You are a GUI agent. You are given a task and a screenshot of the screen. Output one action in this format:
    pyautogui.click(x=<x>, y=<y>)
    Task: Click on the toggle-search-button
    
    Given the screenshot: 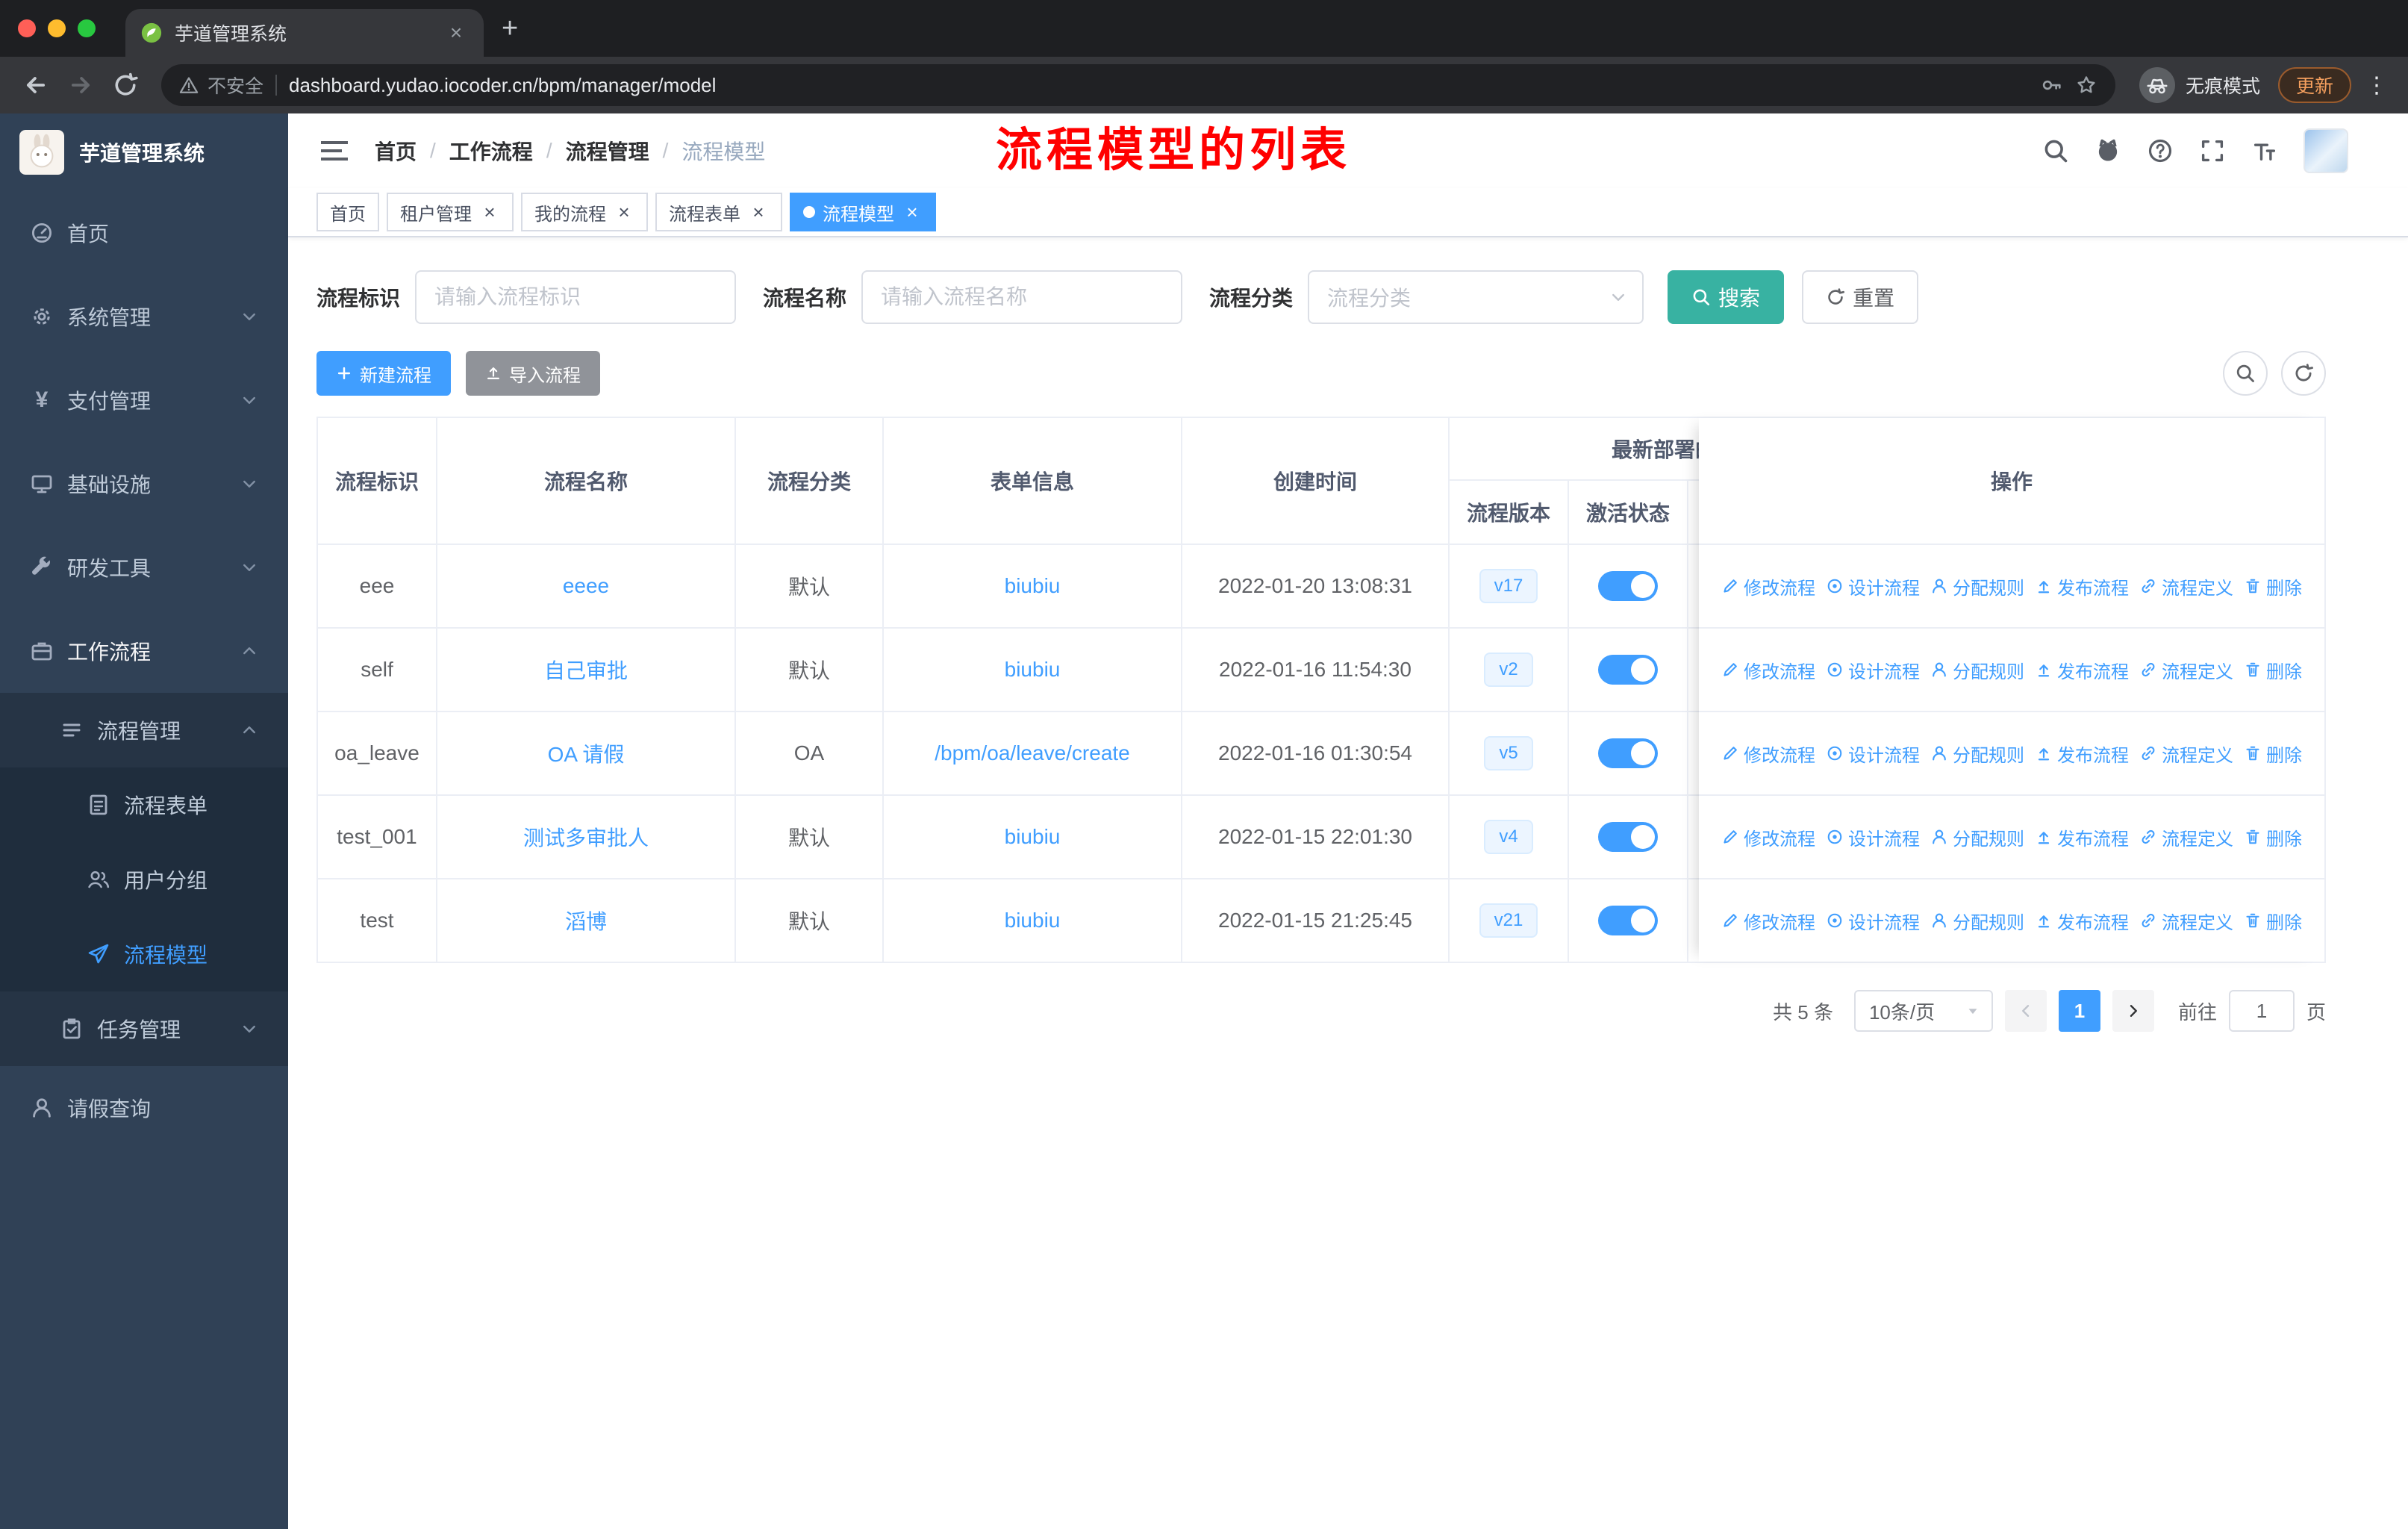 What is the action you would take?
    pyautogui.click(x=2245, y=373)
    